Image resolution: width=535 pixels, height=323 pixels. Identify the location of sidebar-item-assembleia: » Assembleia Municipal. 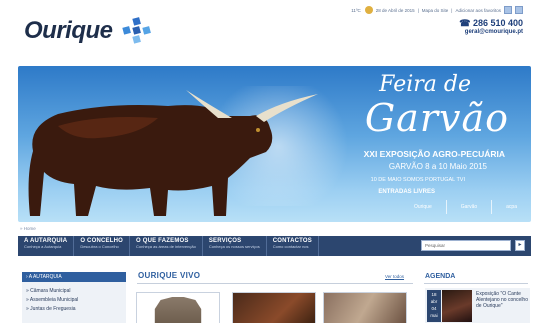
(74, 300).